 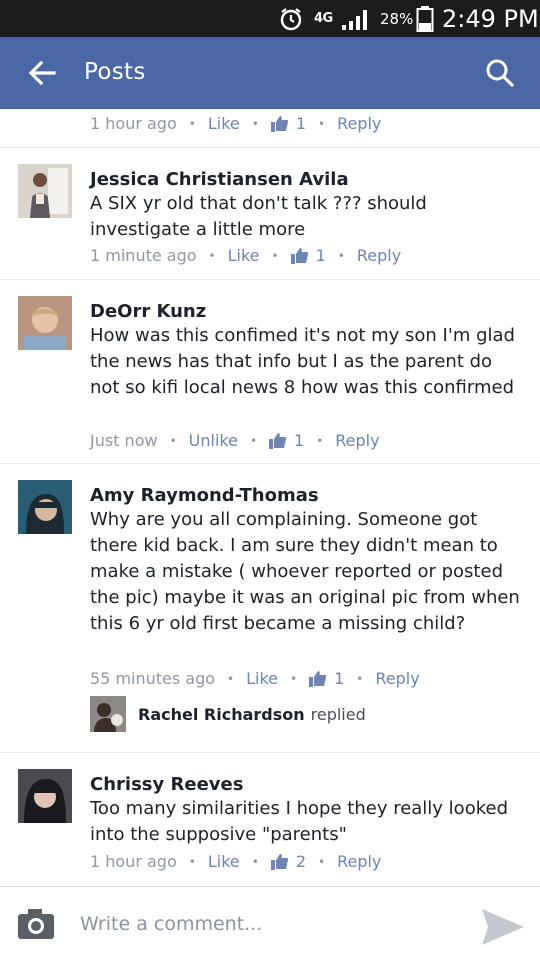 What do you see at coordinates (490, 18) in the screenshot?
I see `clock: 2:49 PM` at bounding box center [490, 18].